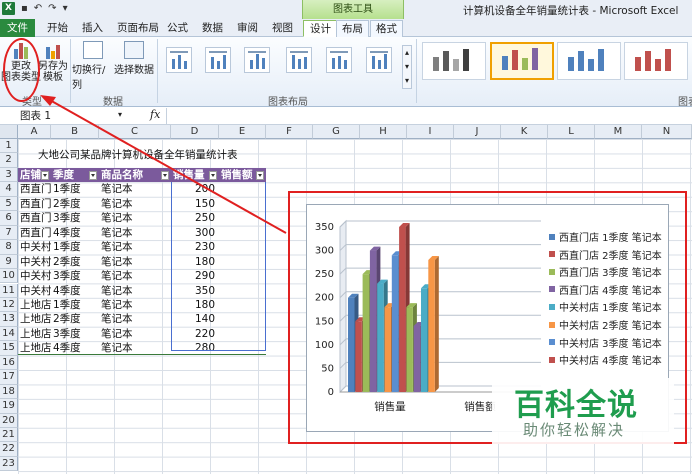 The height and width of the screenshot is (474, 692). I want to click on legend-item: 中关村店 2季度 笔记本, so click(605, 324).